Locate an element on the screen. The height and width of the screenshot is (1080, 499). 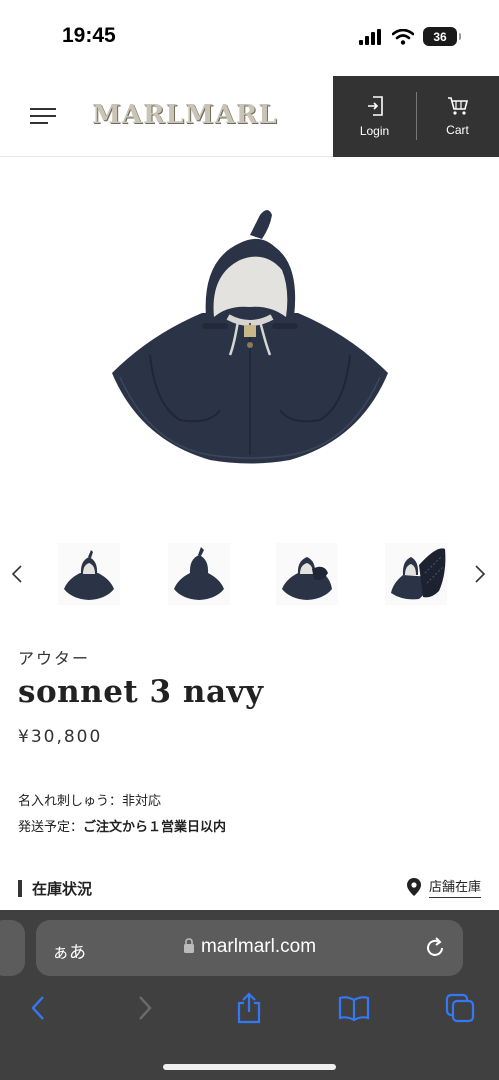
carousel-next-button is located at coordinates (480, 574).